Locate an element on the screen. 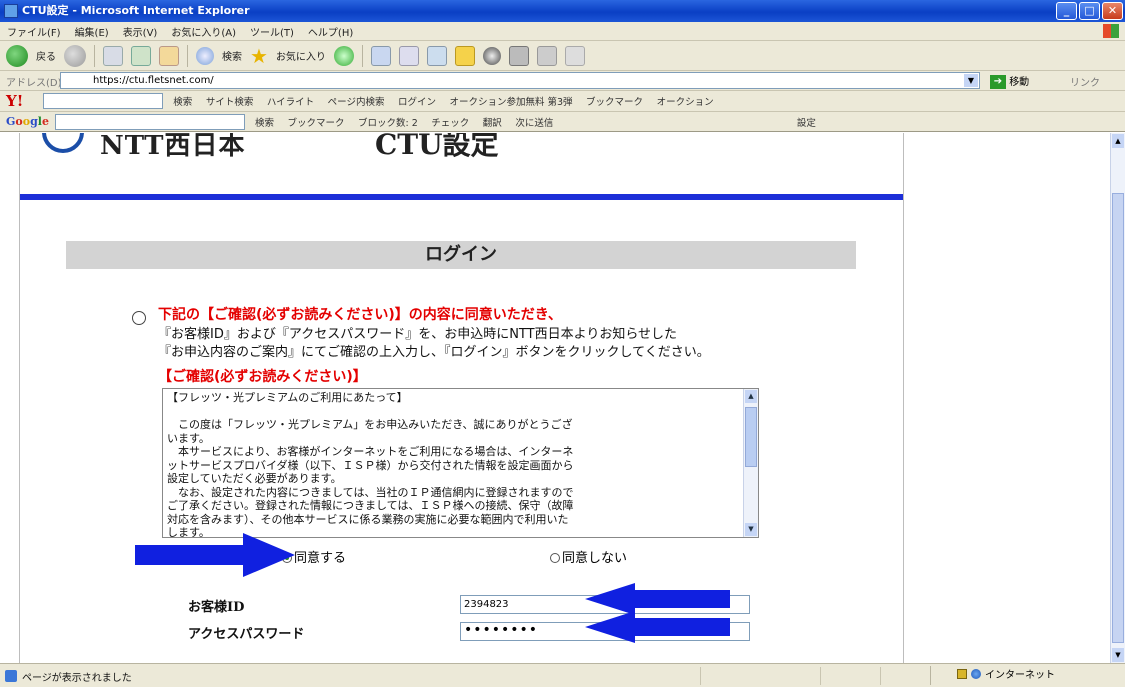 The image size is (1125, 687). window-controls: _ □ ✕ is located at coordinates (1089, 11).